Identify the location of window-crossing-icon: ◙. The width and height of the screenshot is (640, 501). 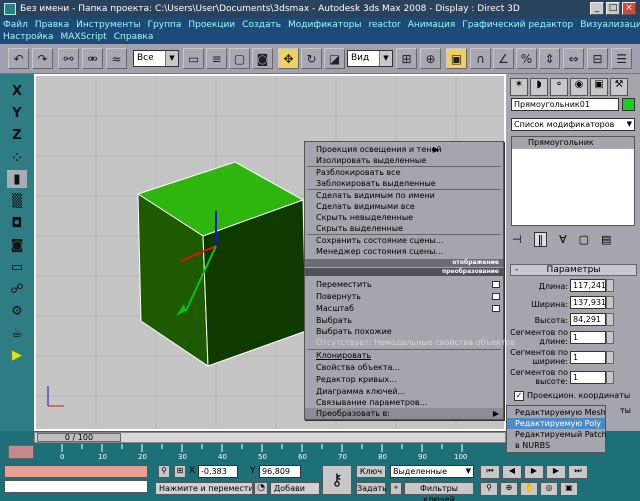
(262, 58).